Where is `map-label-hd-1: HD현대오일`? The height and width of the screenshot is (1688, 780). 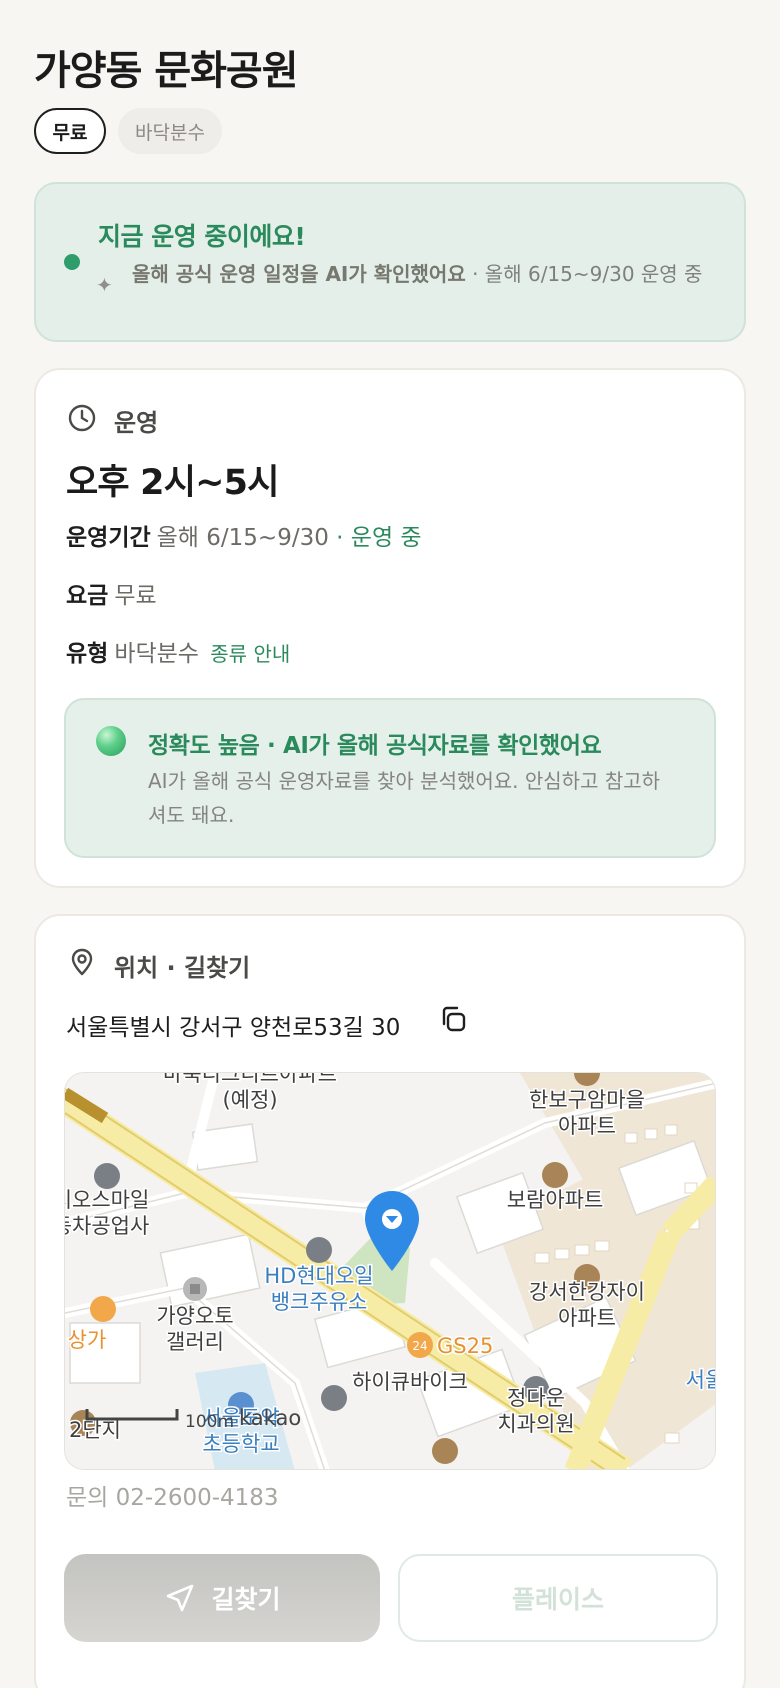 map-label-hd-1: HD현대오일 is located at coordinates (318, 1276).